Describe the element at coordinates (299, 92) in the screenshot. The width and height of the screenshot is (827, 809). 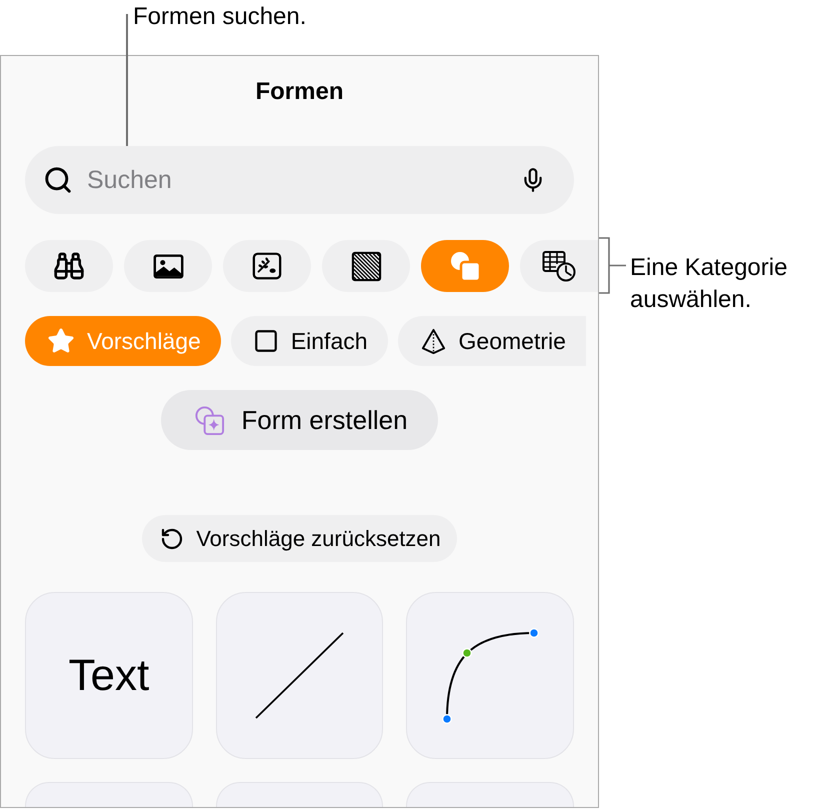
I see `panel-title: Formen` at that location.